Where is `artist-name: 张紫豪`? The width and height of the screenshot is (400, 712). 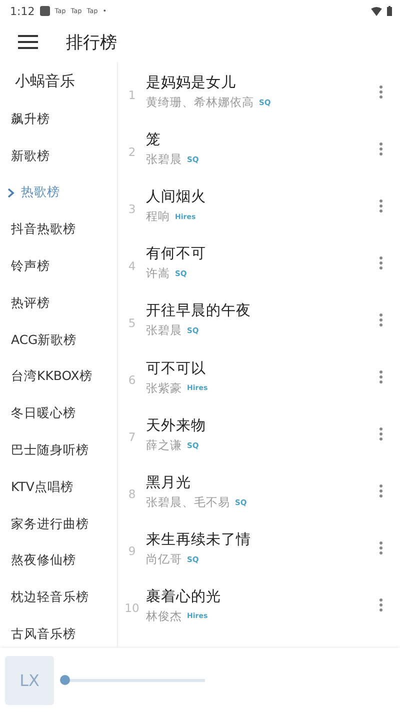
artist-name: 张紫豪 is located at coordinates (164, 388).